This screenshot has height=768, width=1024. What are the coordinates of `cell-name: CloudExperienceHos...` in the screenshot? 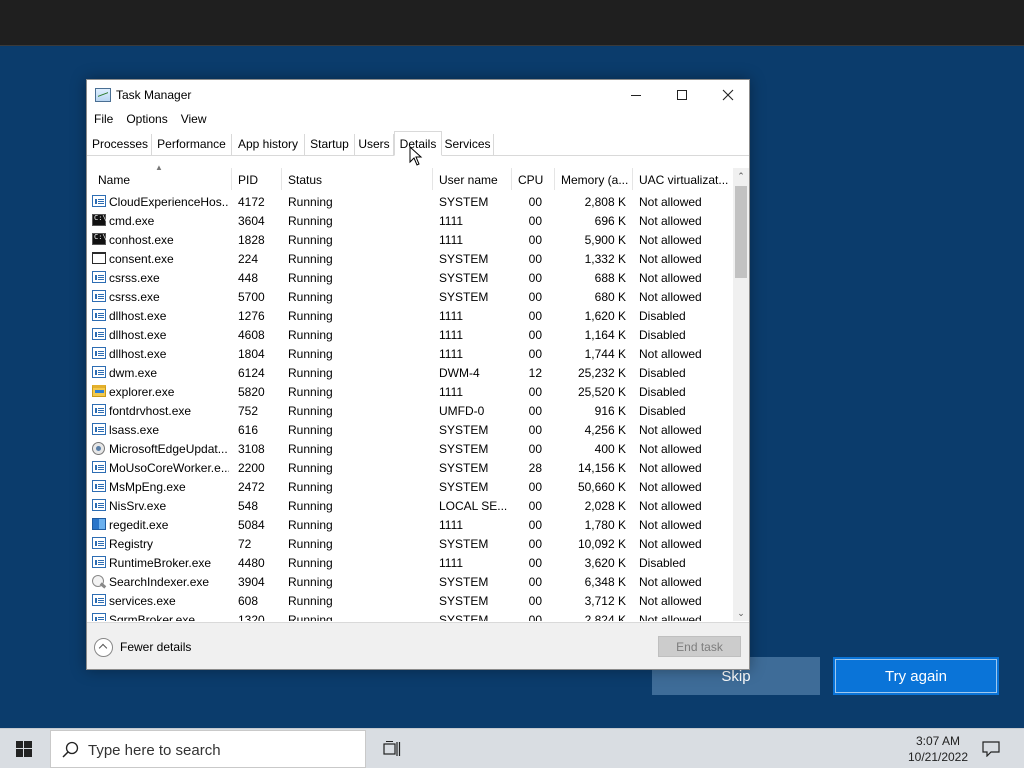 It's located at (169, 202).